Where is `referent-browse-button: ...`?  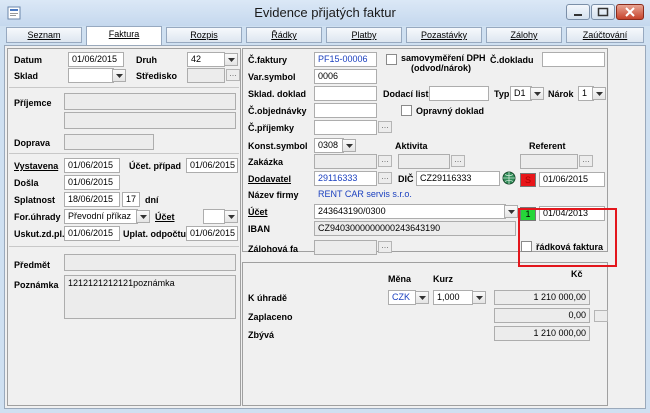 referent-browse-button: ... is located at coordinates (586, 161).